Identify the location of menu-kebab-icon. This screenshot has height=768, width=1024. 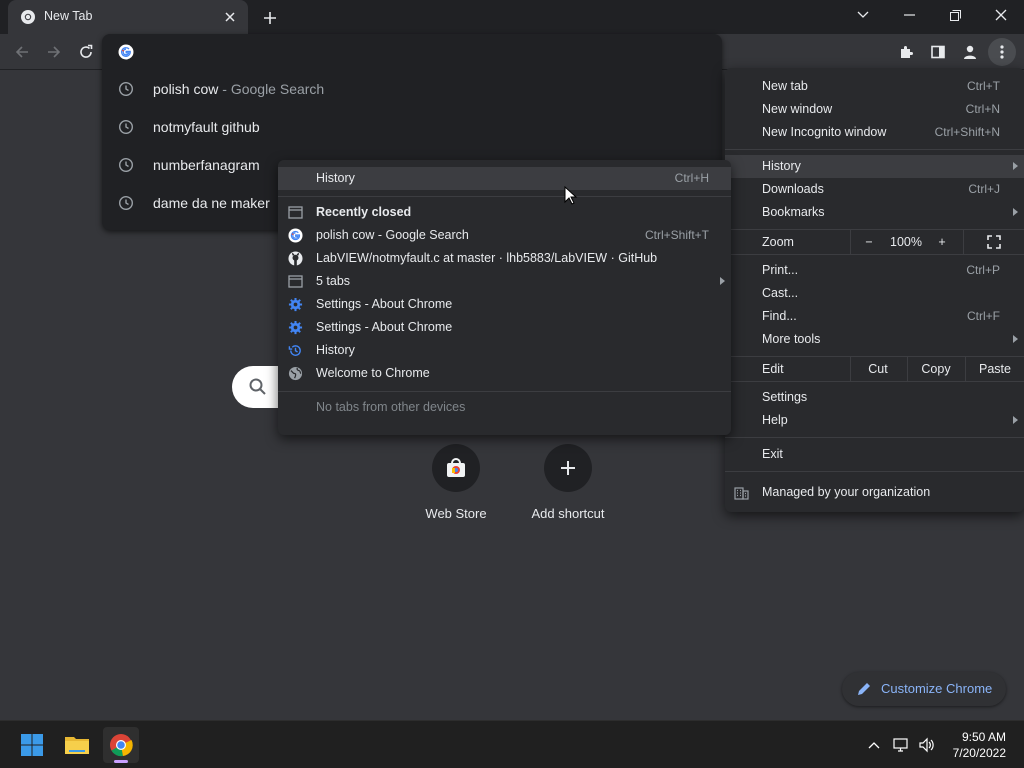
(1002, 52).